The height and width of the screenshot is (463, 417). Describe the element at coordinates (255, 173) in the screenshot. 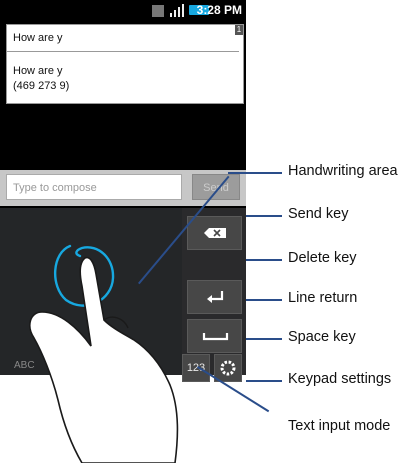

I see `callout-line-handwriting-h` at that location.